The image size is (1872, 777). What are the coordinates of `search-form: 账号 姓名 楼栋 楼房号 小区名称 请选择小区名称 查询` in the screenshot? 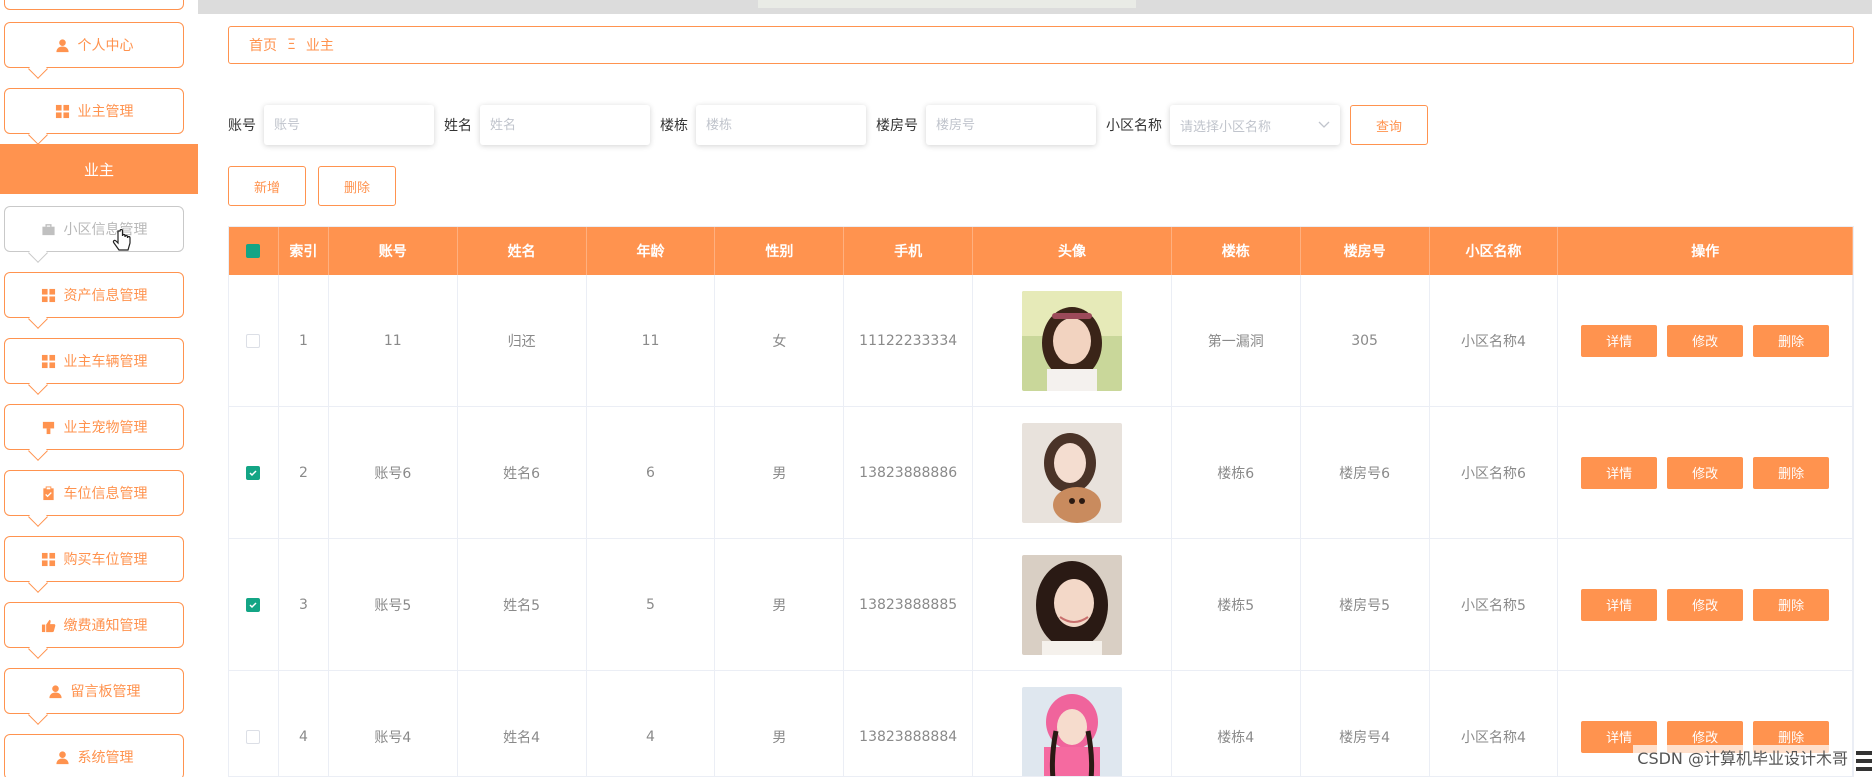 It's located at (828, 125).